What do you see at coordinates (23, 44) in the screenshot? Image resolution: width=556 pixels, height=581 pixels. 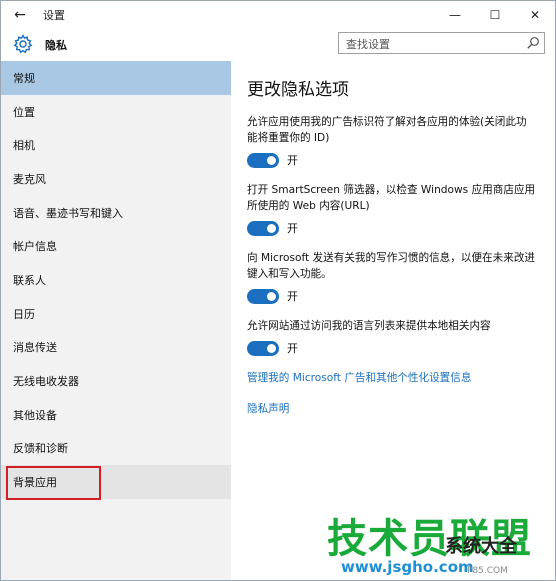 I see `gear-icon` at bounding box center [23, 44].